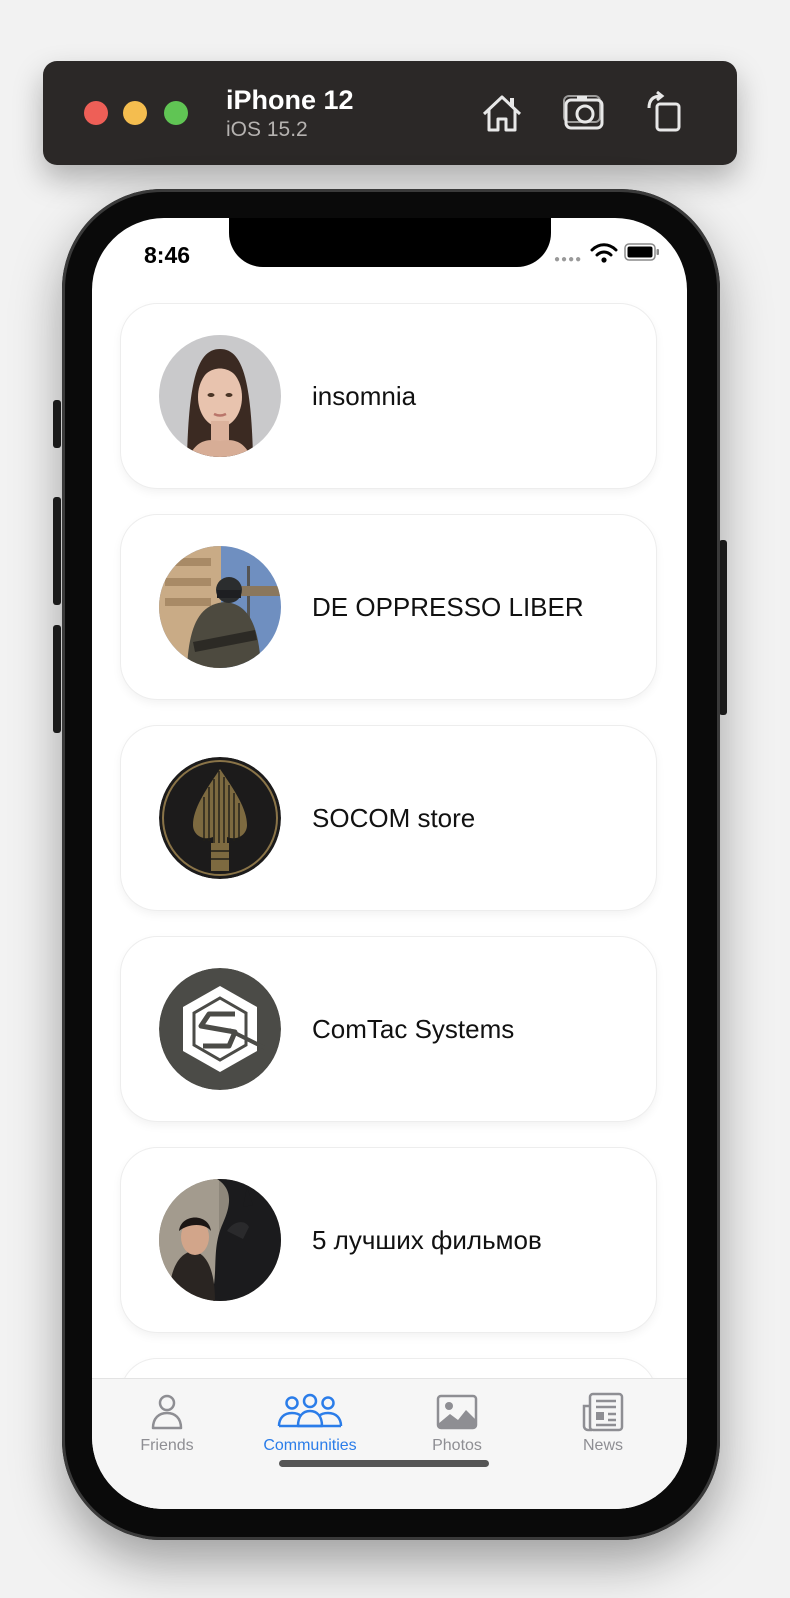  I want to click on home-icon, so click(502, 113).